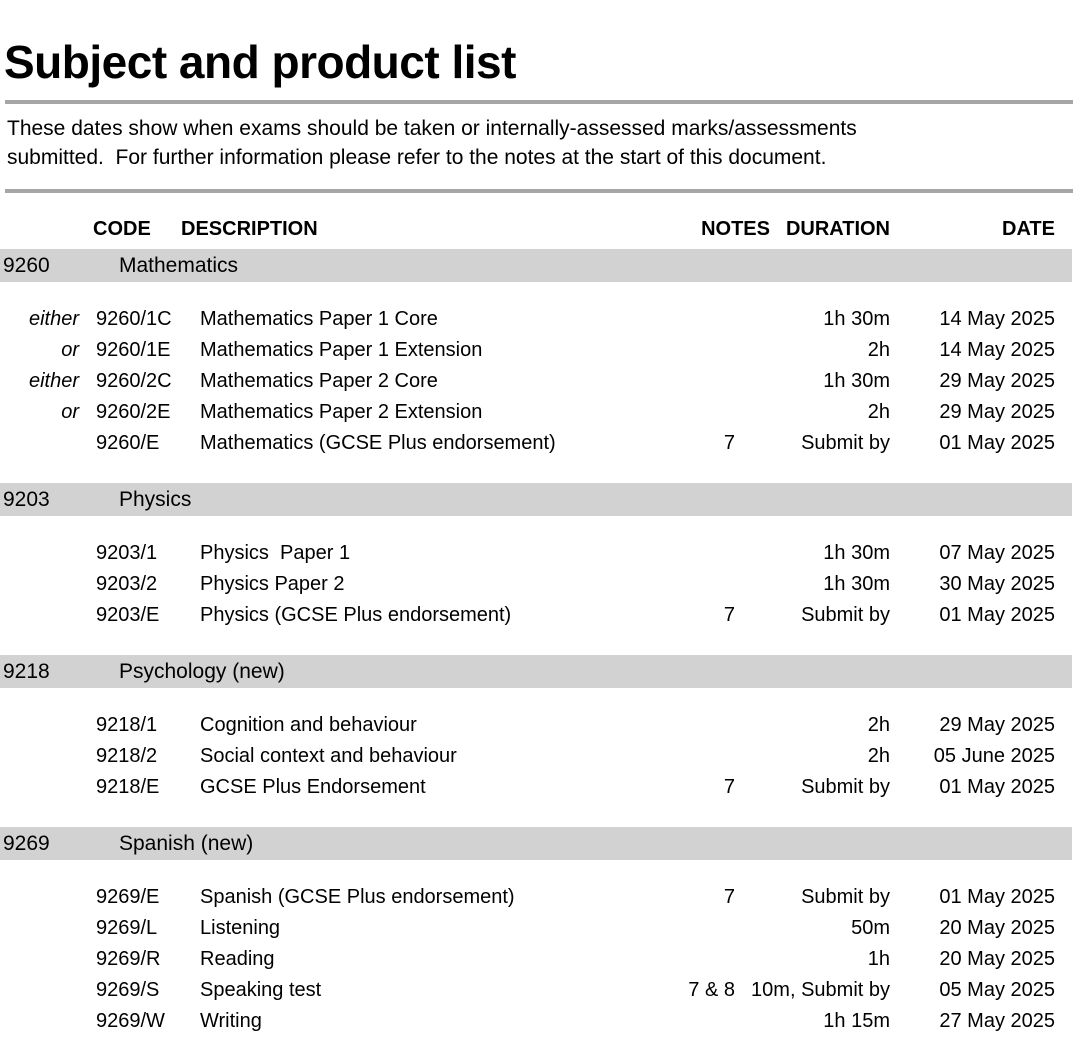 The image size is (1080, 1060). Describe the element at coordinates (735, 229) in the screenshot. I see `column-header-notes: NOTES` at that location.